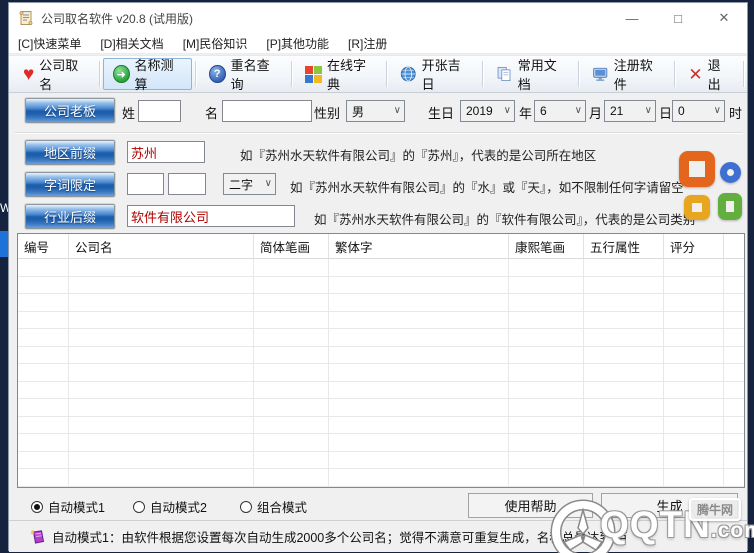 The width and height of the screenshot is (754, 553). I want to click on region-input, so click(166, 152).